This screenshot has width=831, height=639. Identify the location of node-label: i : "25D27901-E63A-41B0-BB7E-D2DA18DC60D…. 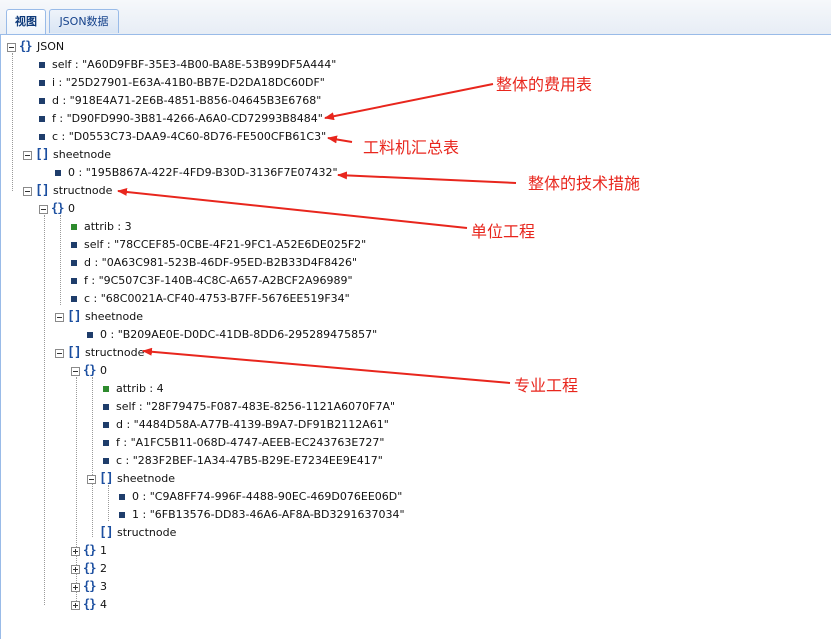
(188, 82).